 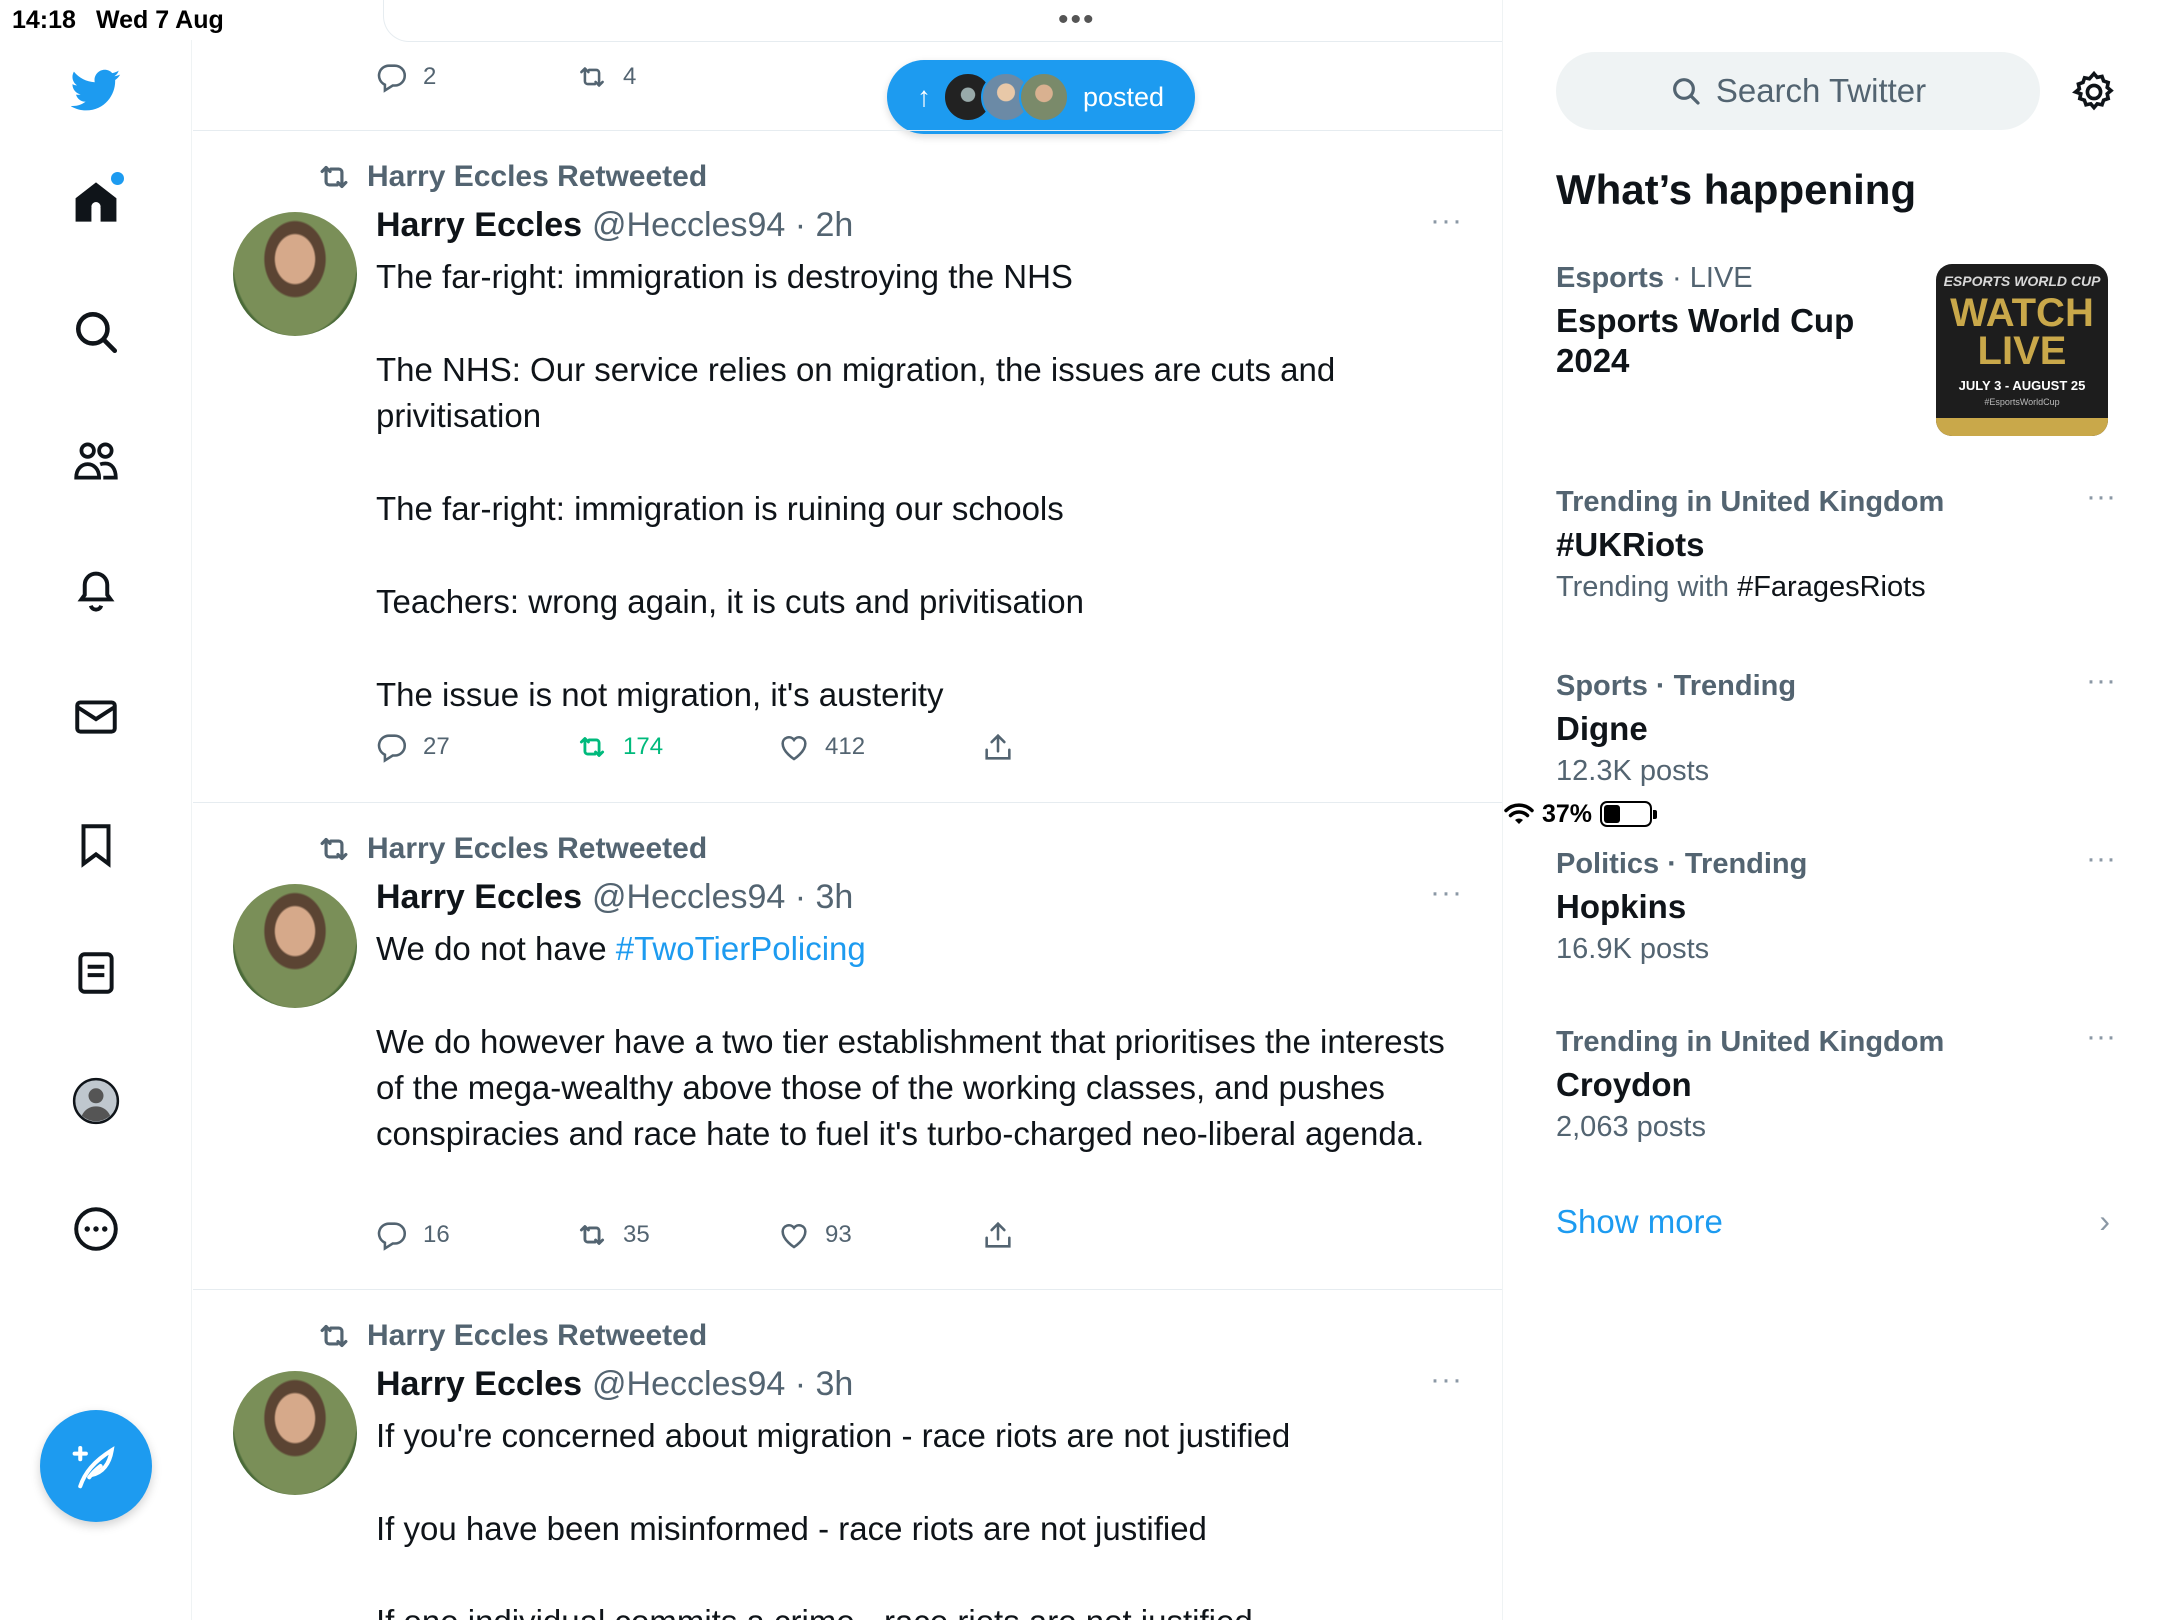 I want to click on more-options-icon, so click(x=96, y=1229).